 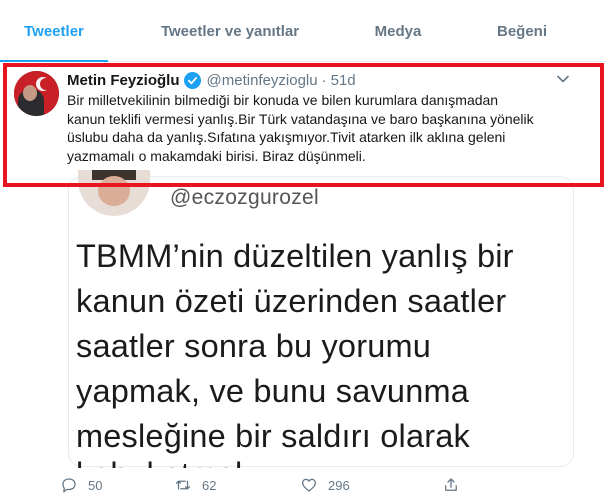 What do you see at coordinates (54, 61) in the screenshot?
I see `active-tab-indicator` at bounding box center [54, 61].